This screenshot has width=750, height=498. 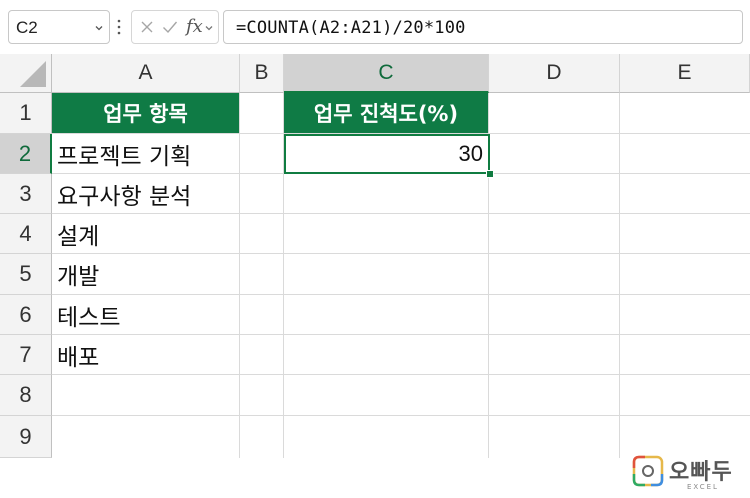 I want to click on cancel-icon, so click(x=147, y=27).